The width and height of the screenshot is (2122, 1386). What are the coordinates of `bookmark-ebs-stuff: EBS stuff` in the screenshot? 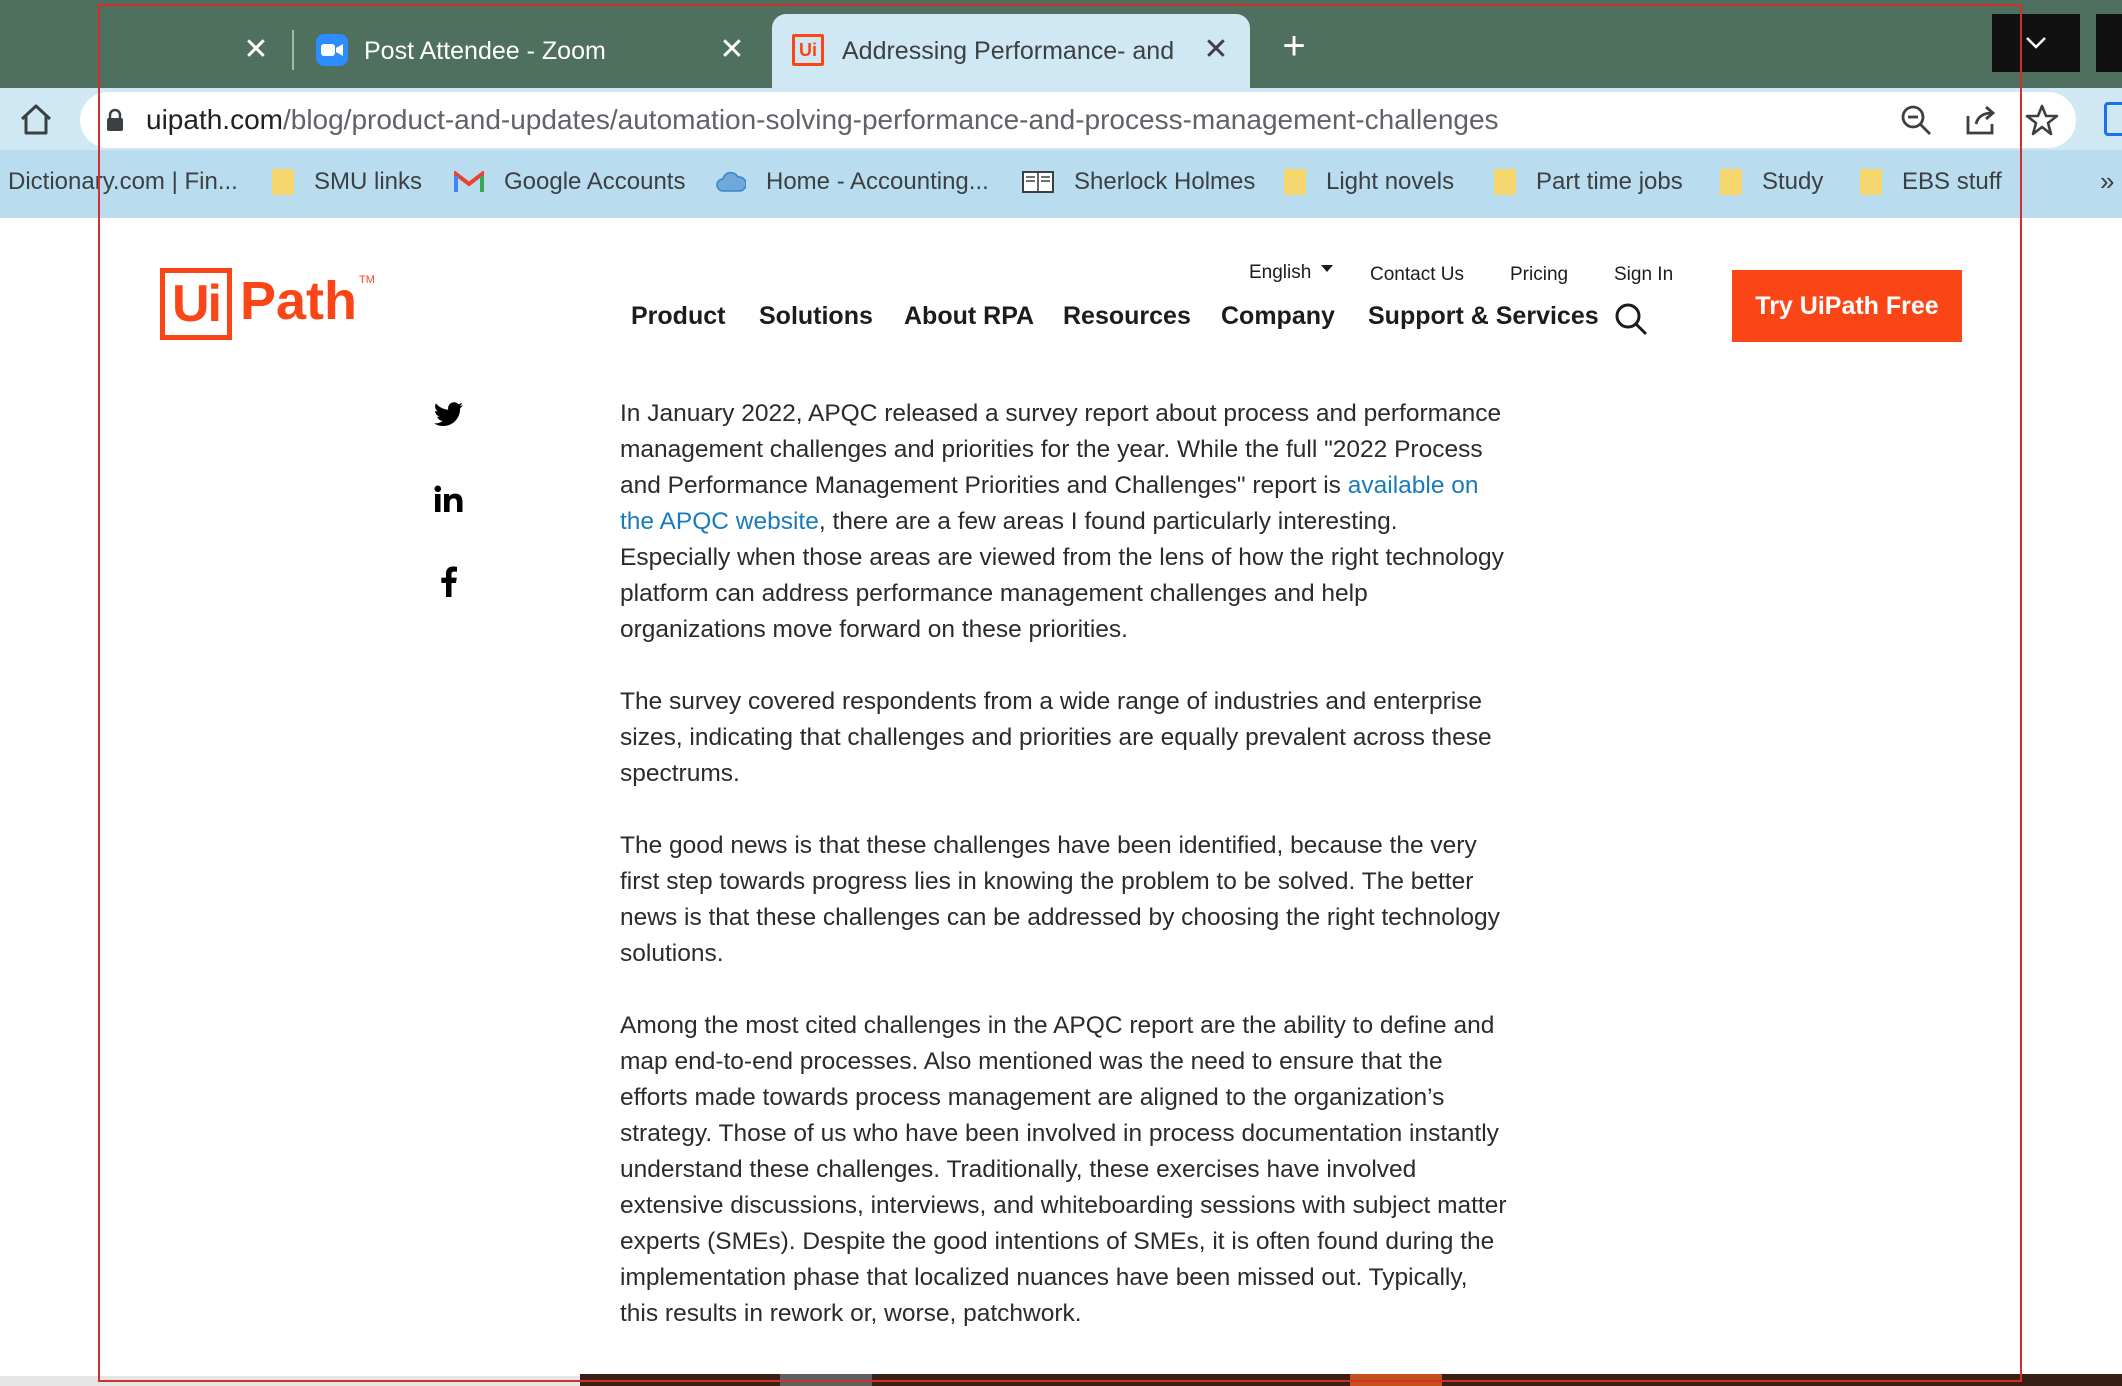 It's located at (1931, 182).